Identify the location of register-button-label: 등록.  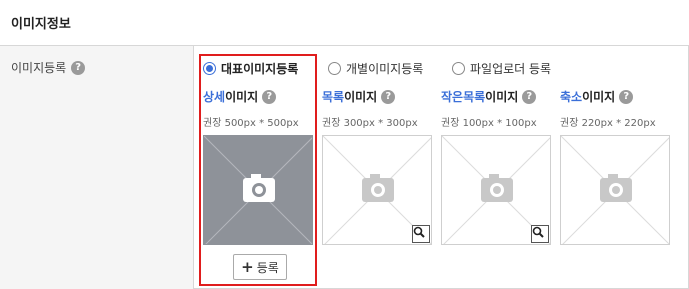
(267, 267).